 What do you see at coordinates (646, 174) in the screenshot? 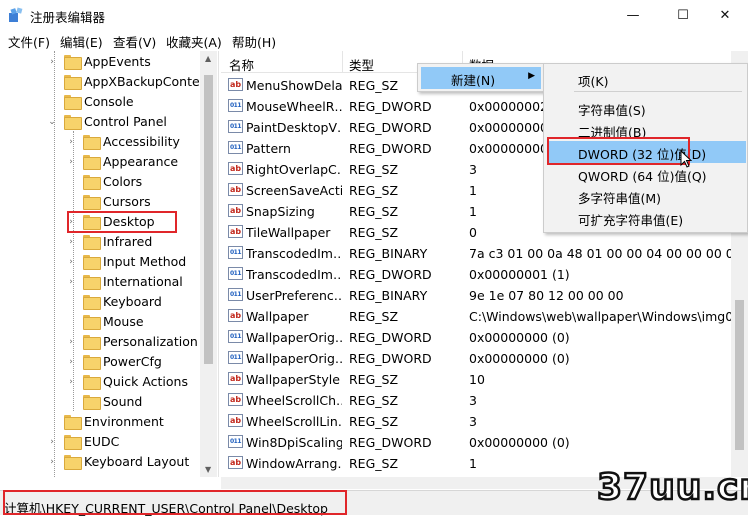
I see `submenu-item: QWORD (64 位)值(Q)` at bounding box center [646, 174].